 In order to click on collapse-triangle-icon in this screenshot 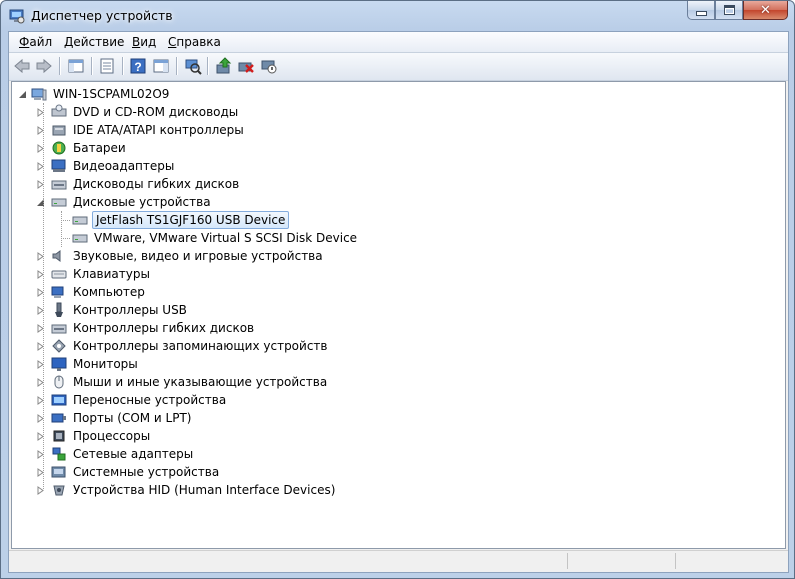, I will do `click(22, 94)`.